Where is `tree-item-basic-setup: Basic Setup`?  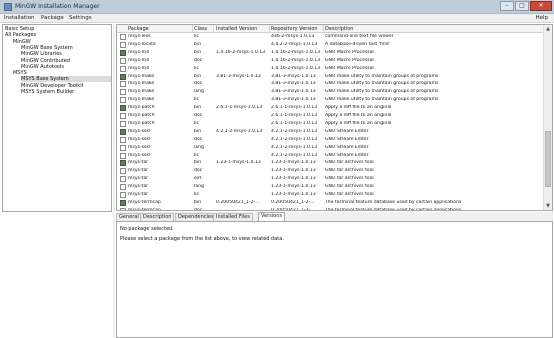 tree-item-basic-setup: Basic Setup is located at coordinates (19, 29).